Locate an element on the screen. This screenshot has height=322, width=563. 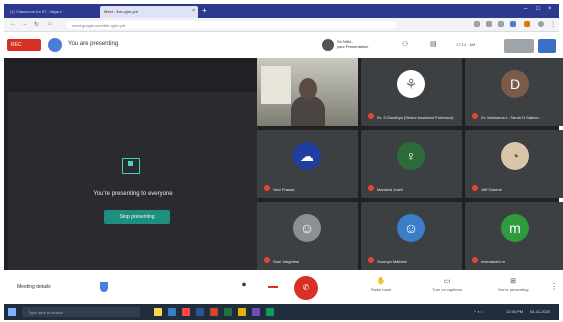
present-icon: ⊞ is located at coordinates (513, 281).